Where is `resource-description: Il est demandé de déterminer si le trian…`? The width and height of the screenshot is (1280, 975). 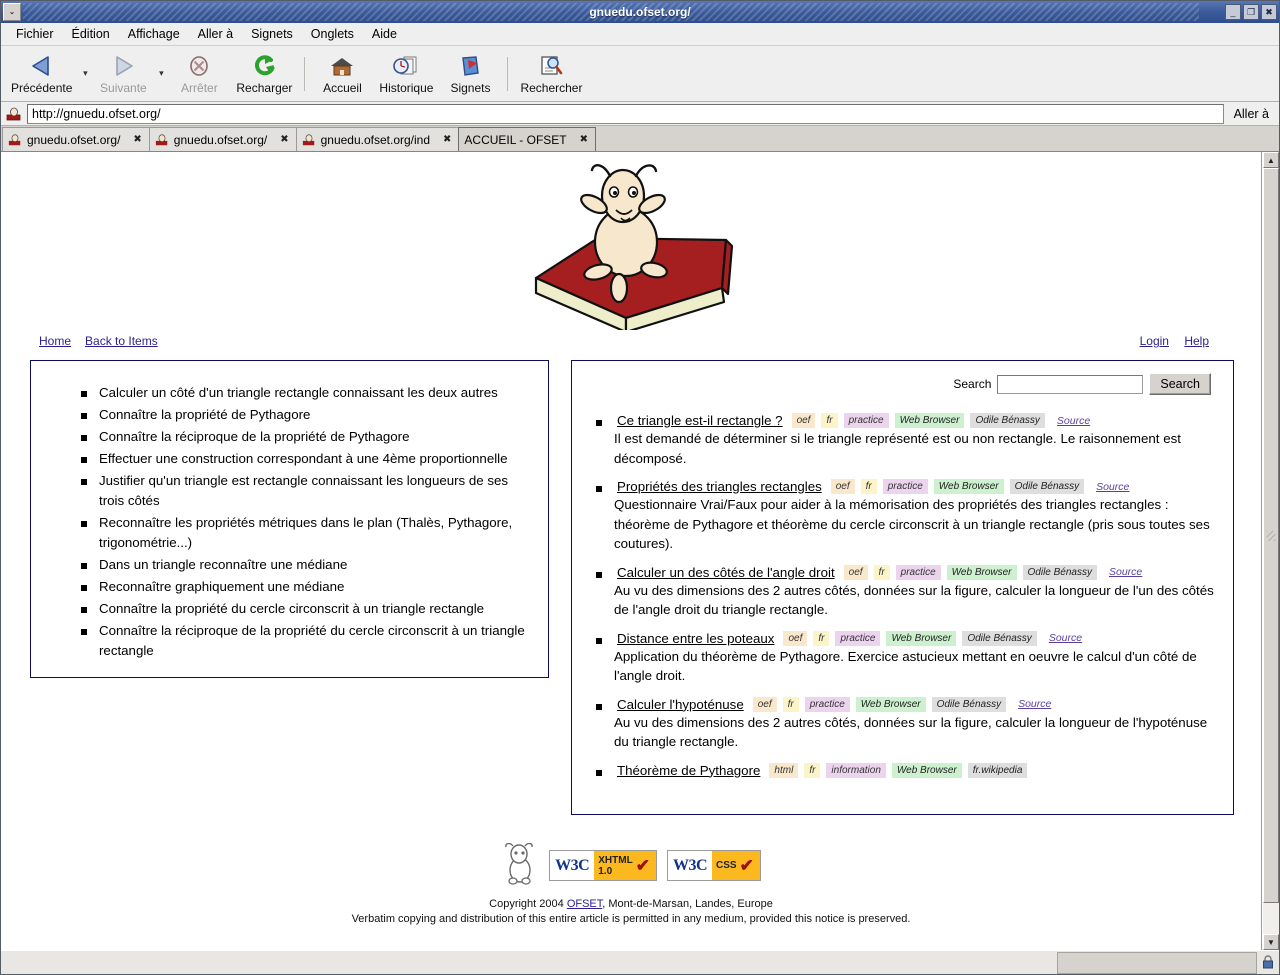 resource-description: Il est demandé de déterminer si le trian… is located at coordinates (897, 448).